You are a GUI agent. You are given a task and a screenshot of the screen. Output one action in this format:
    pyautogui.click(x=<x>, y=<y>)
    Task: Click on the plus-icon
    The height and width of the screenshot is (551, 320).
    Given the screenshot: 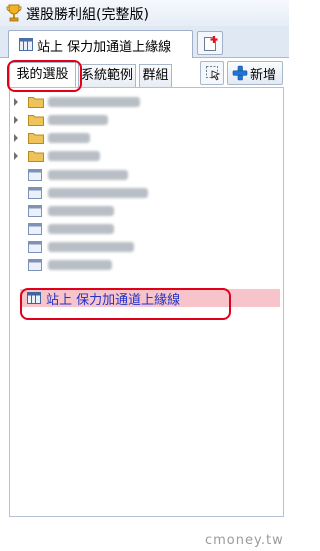 What is the action you would take?
    pyautogui.click(x=240, y=73)
    